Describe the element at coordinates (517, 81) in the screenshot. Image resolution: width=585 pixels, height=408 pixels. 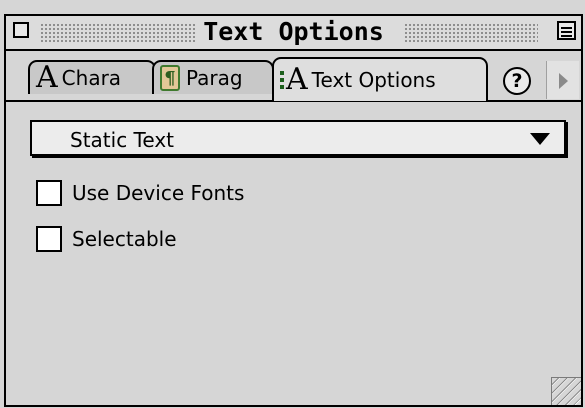
I see `help-button: ?` at that location.